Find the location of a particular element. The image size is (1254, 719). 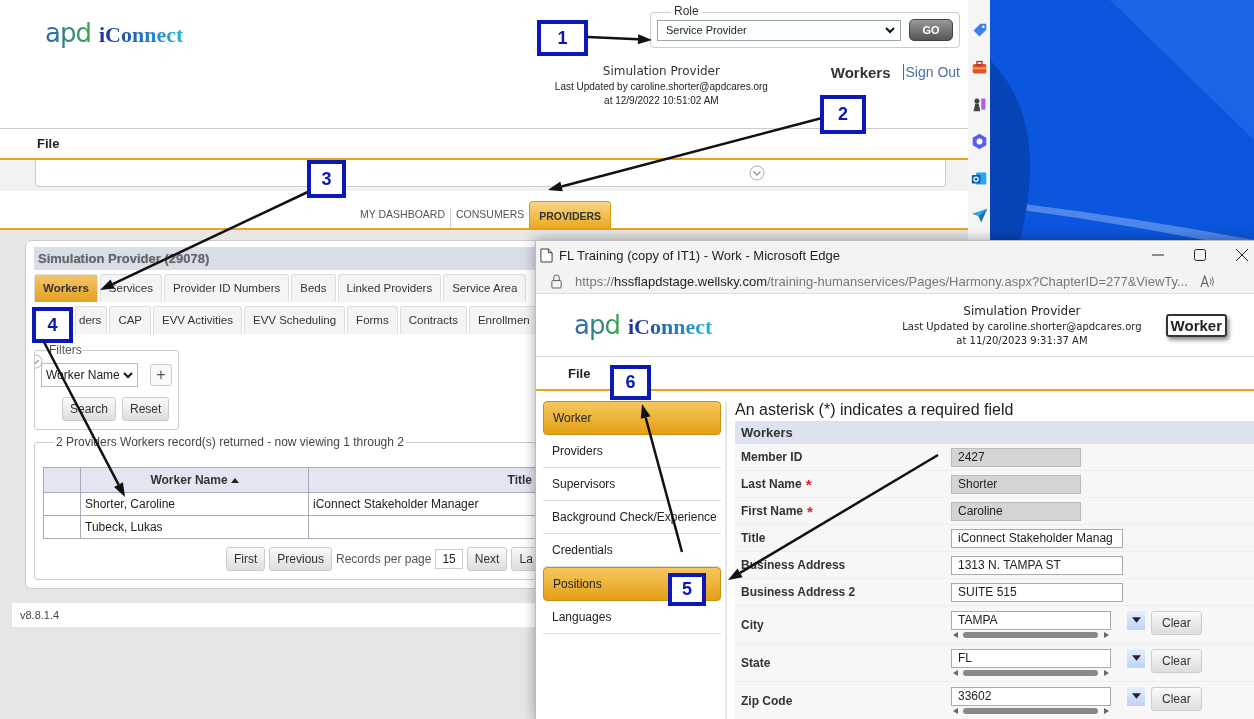

callout-number: 3 is located at coordinates (326, 179).